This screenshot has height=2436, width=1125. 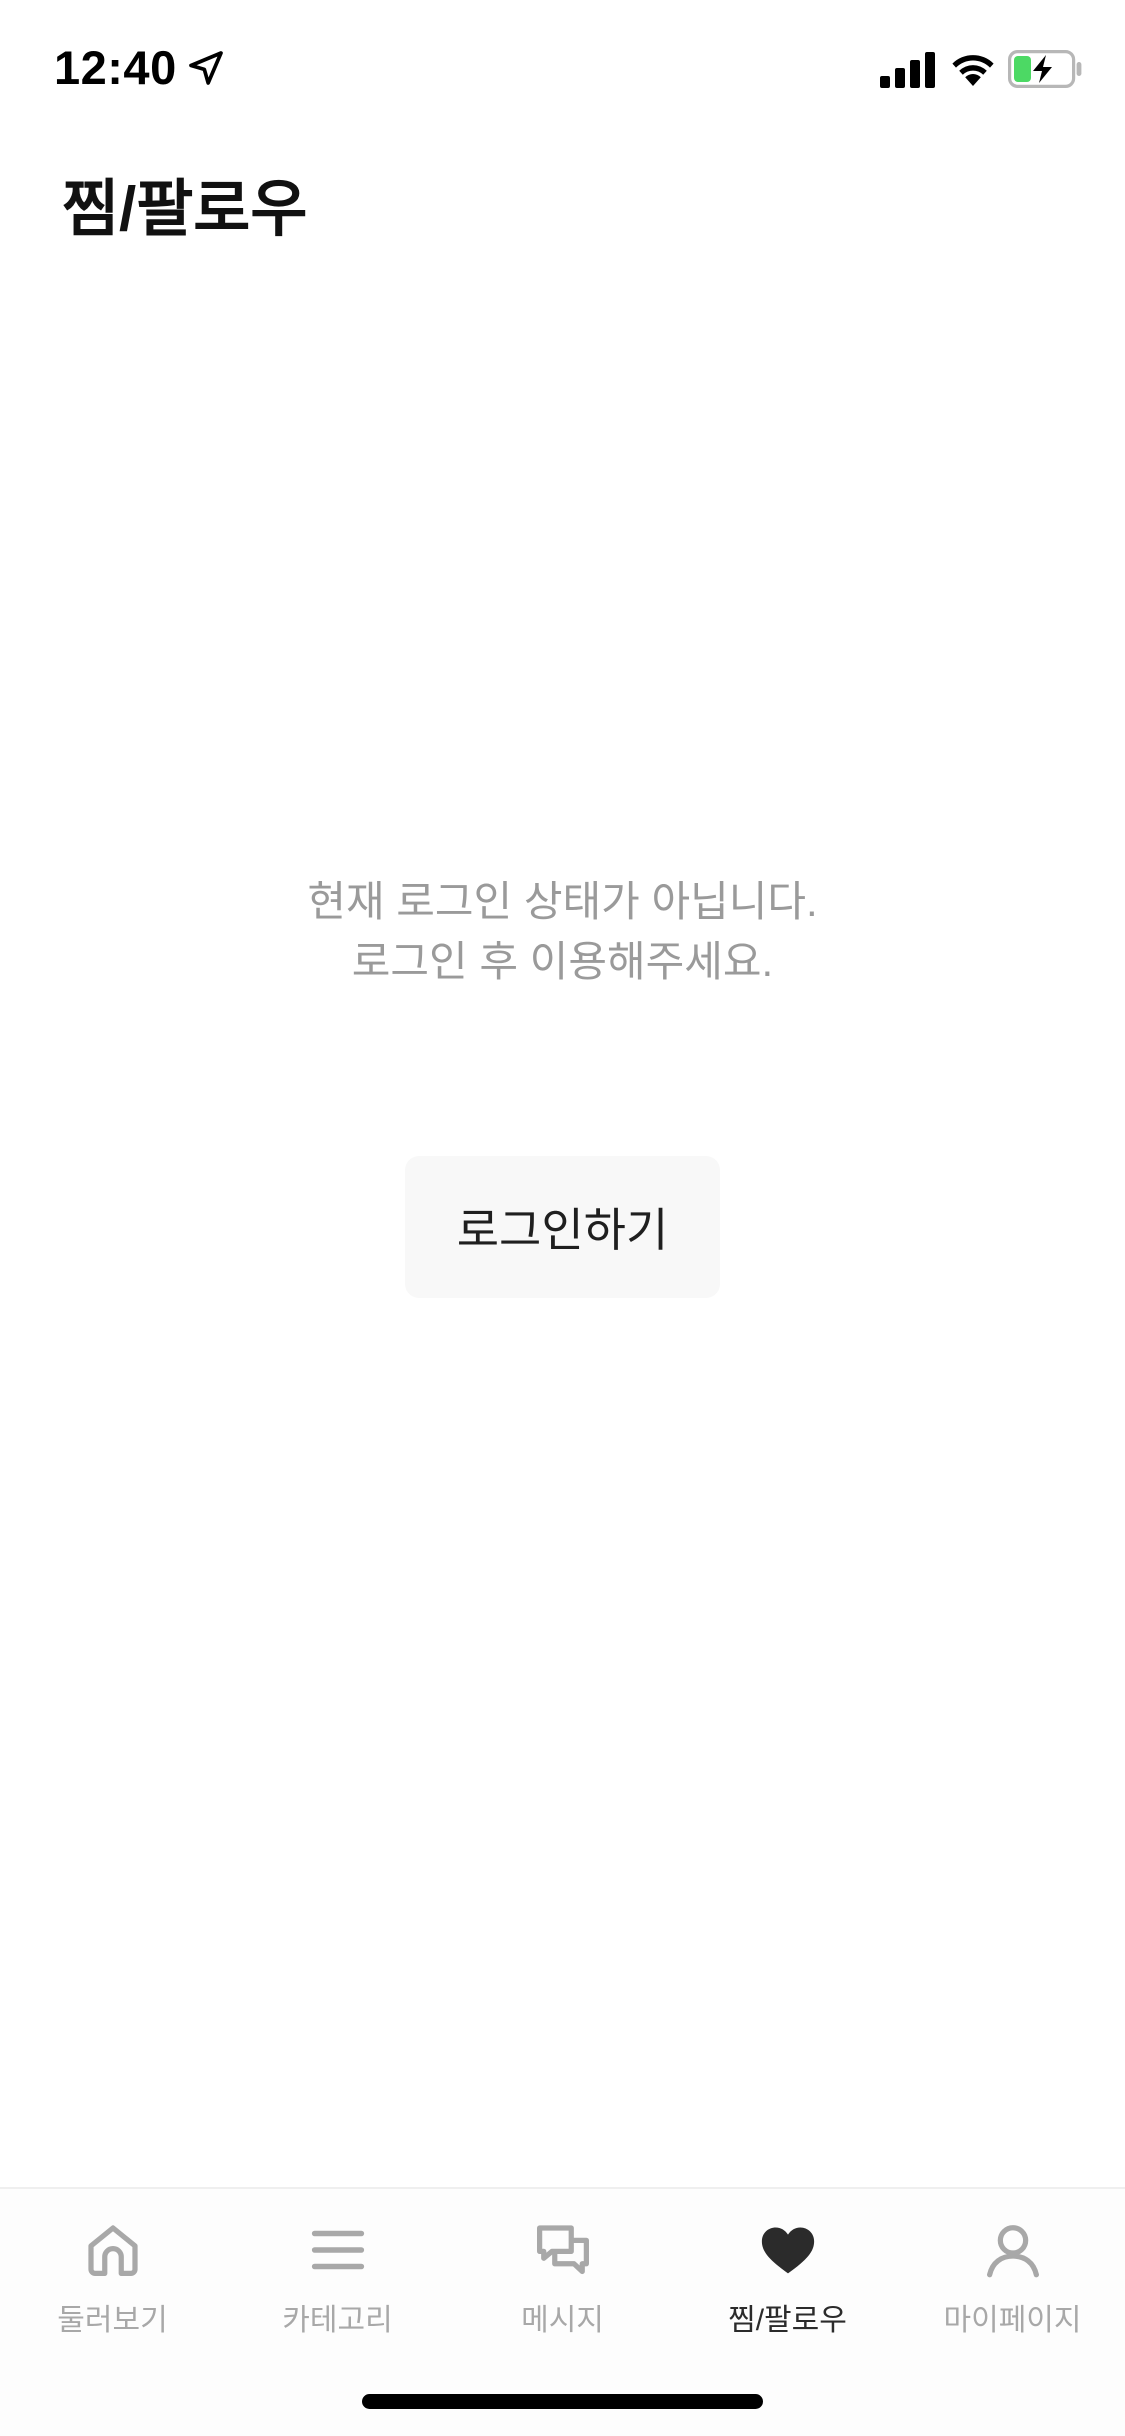 What do you see at coordinates (562, 2250) in the screenshot?
I see `chat-icon` at bounding box center [562, 2250].